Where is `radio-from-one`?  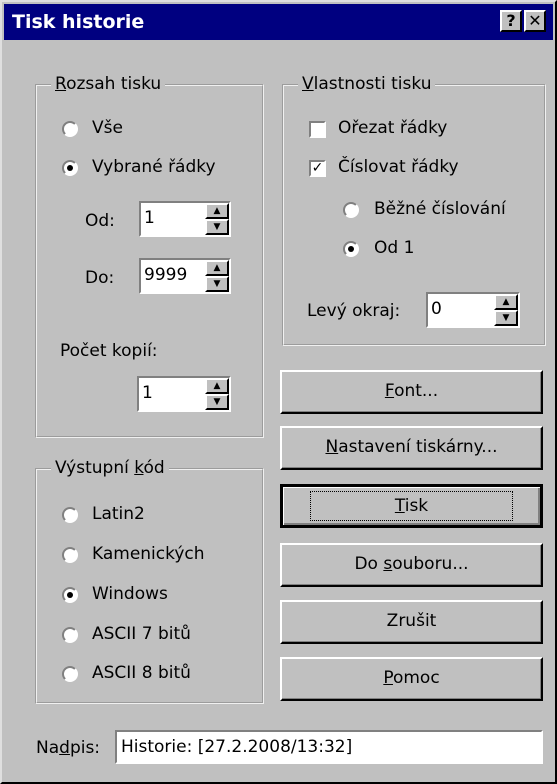 radio-from-one is located at coordinates (351, 249).